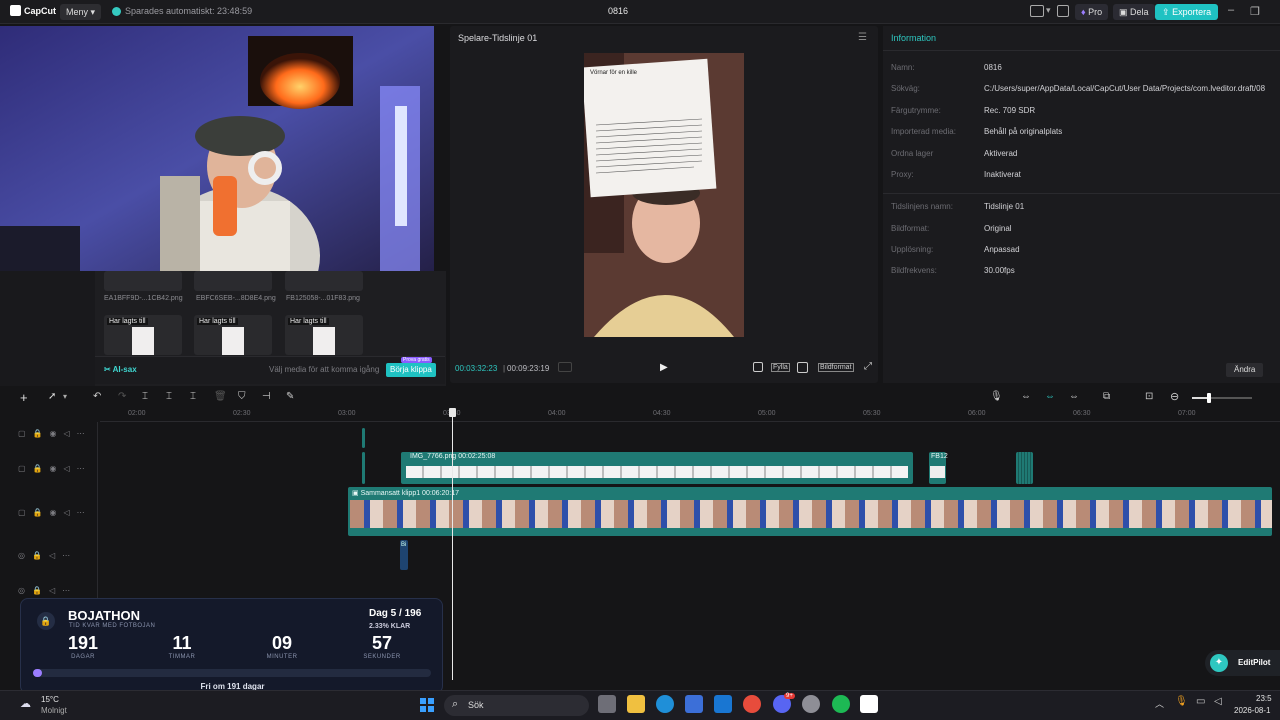  What do you see at coordinates (1063, 11) in the screenshot?
I see `shortcut-icon` at bounding box center [1063, 11].